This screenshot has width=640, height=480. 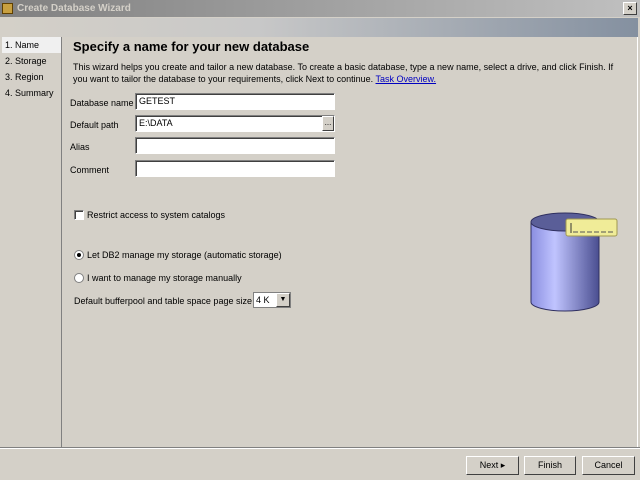 I want to click on footer-divider, so click(x=320, y=447).